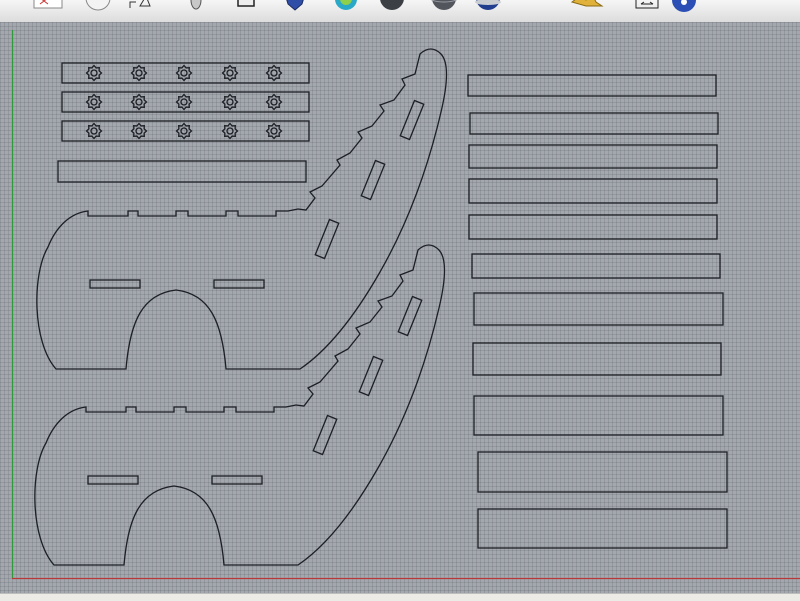  Describe the element at coordinates (444, 6) in the screenshot. I see `render-sphere-icon` at that location.